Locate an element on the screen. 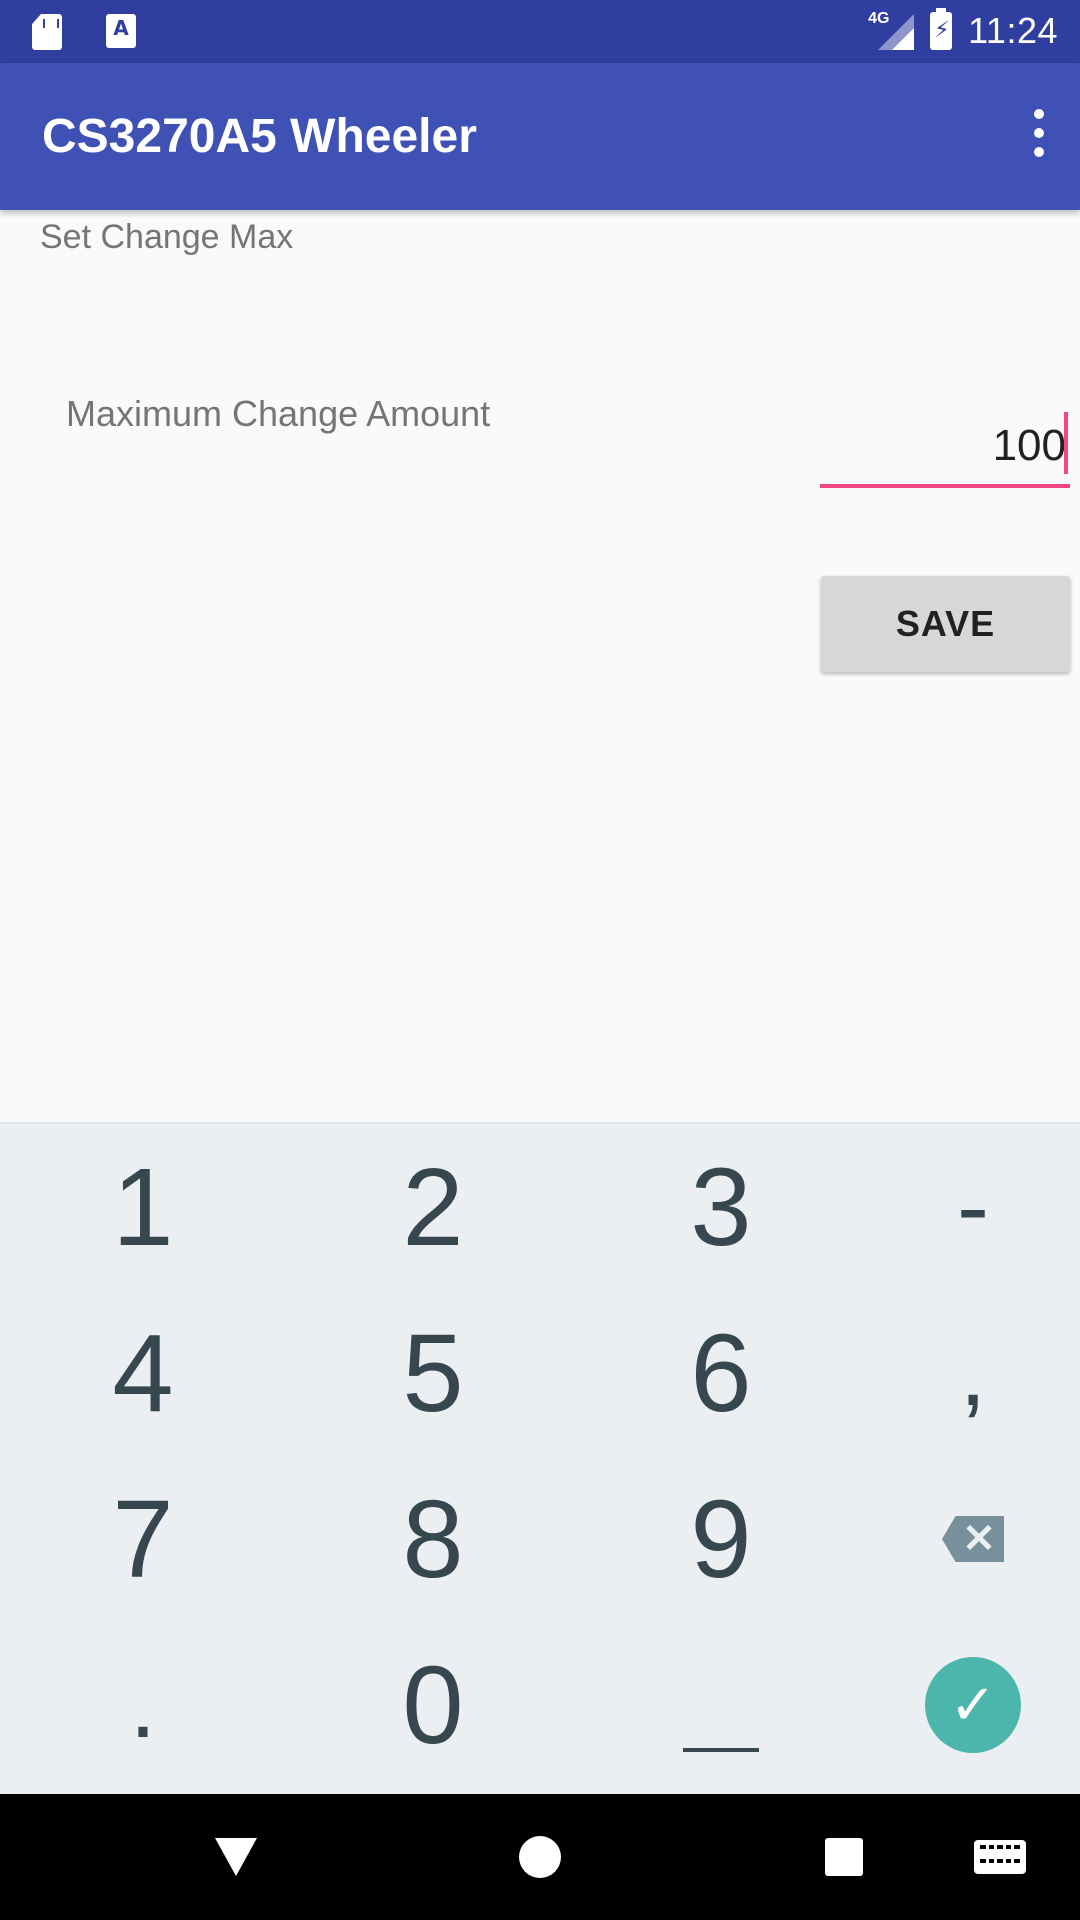 The width and height of the screenshot is (1080, 1920). app-bar: CS3270A5 Wheeler is located at coordinates (540, 136).